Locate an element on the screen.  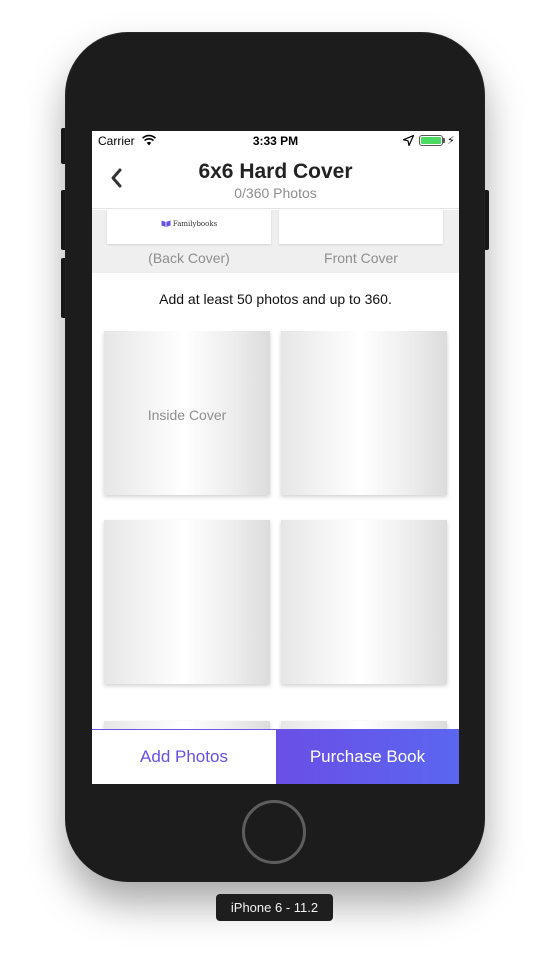
battery-tip is located at coordinates (444, 140).